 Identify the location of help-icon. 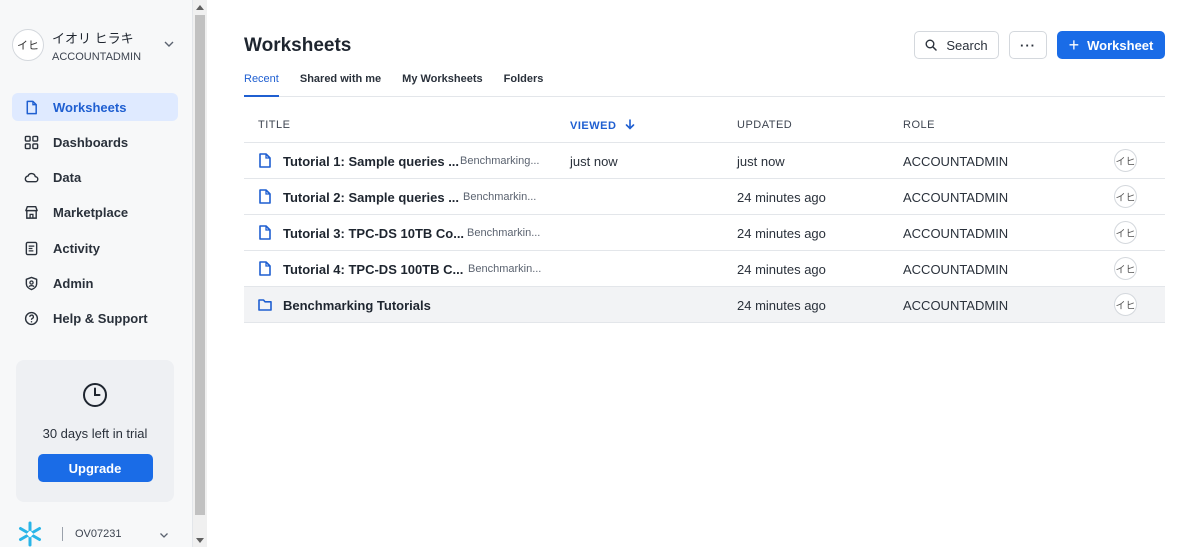
(31, 319).